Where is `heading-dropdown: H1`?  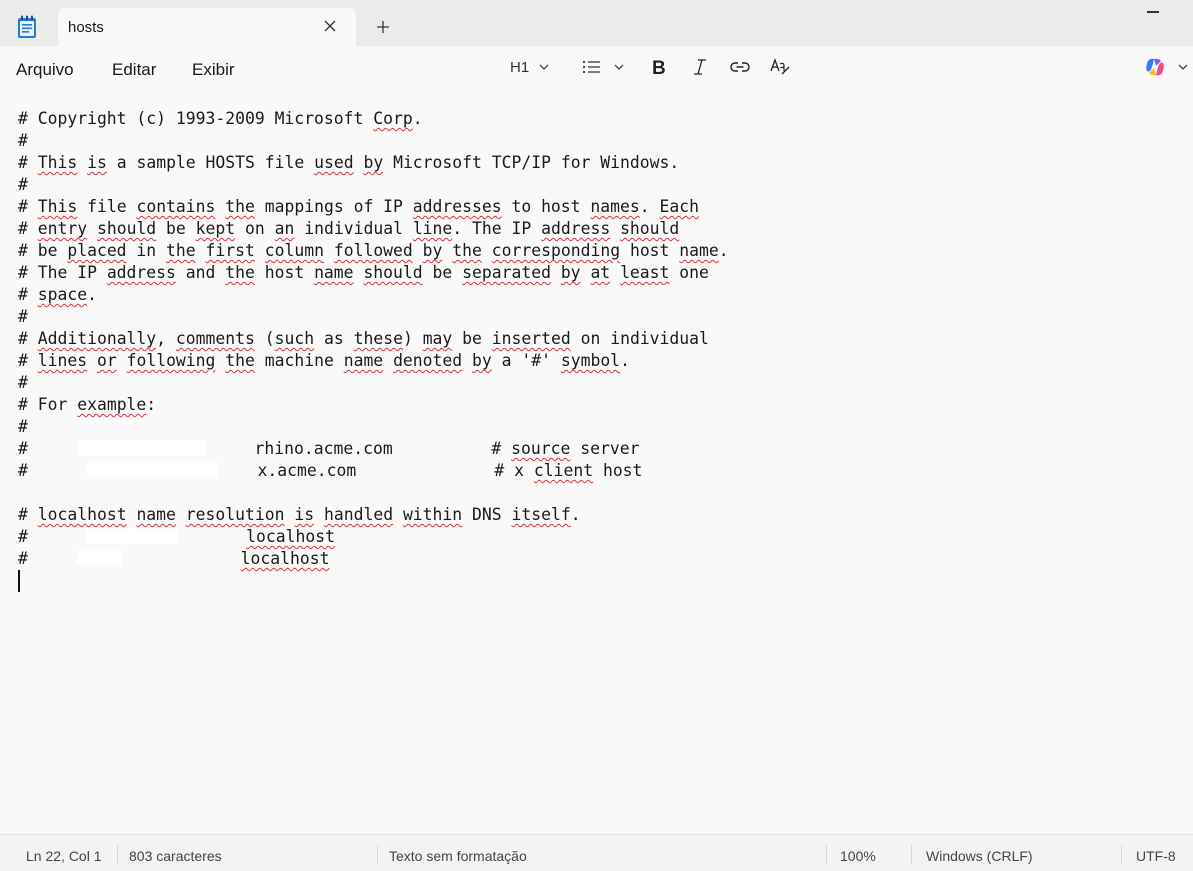
heading-dropdown: H1 is located at coordinates (530, 67).